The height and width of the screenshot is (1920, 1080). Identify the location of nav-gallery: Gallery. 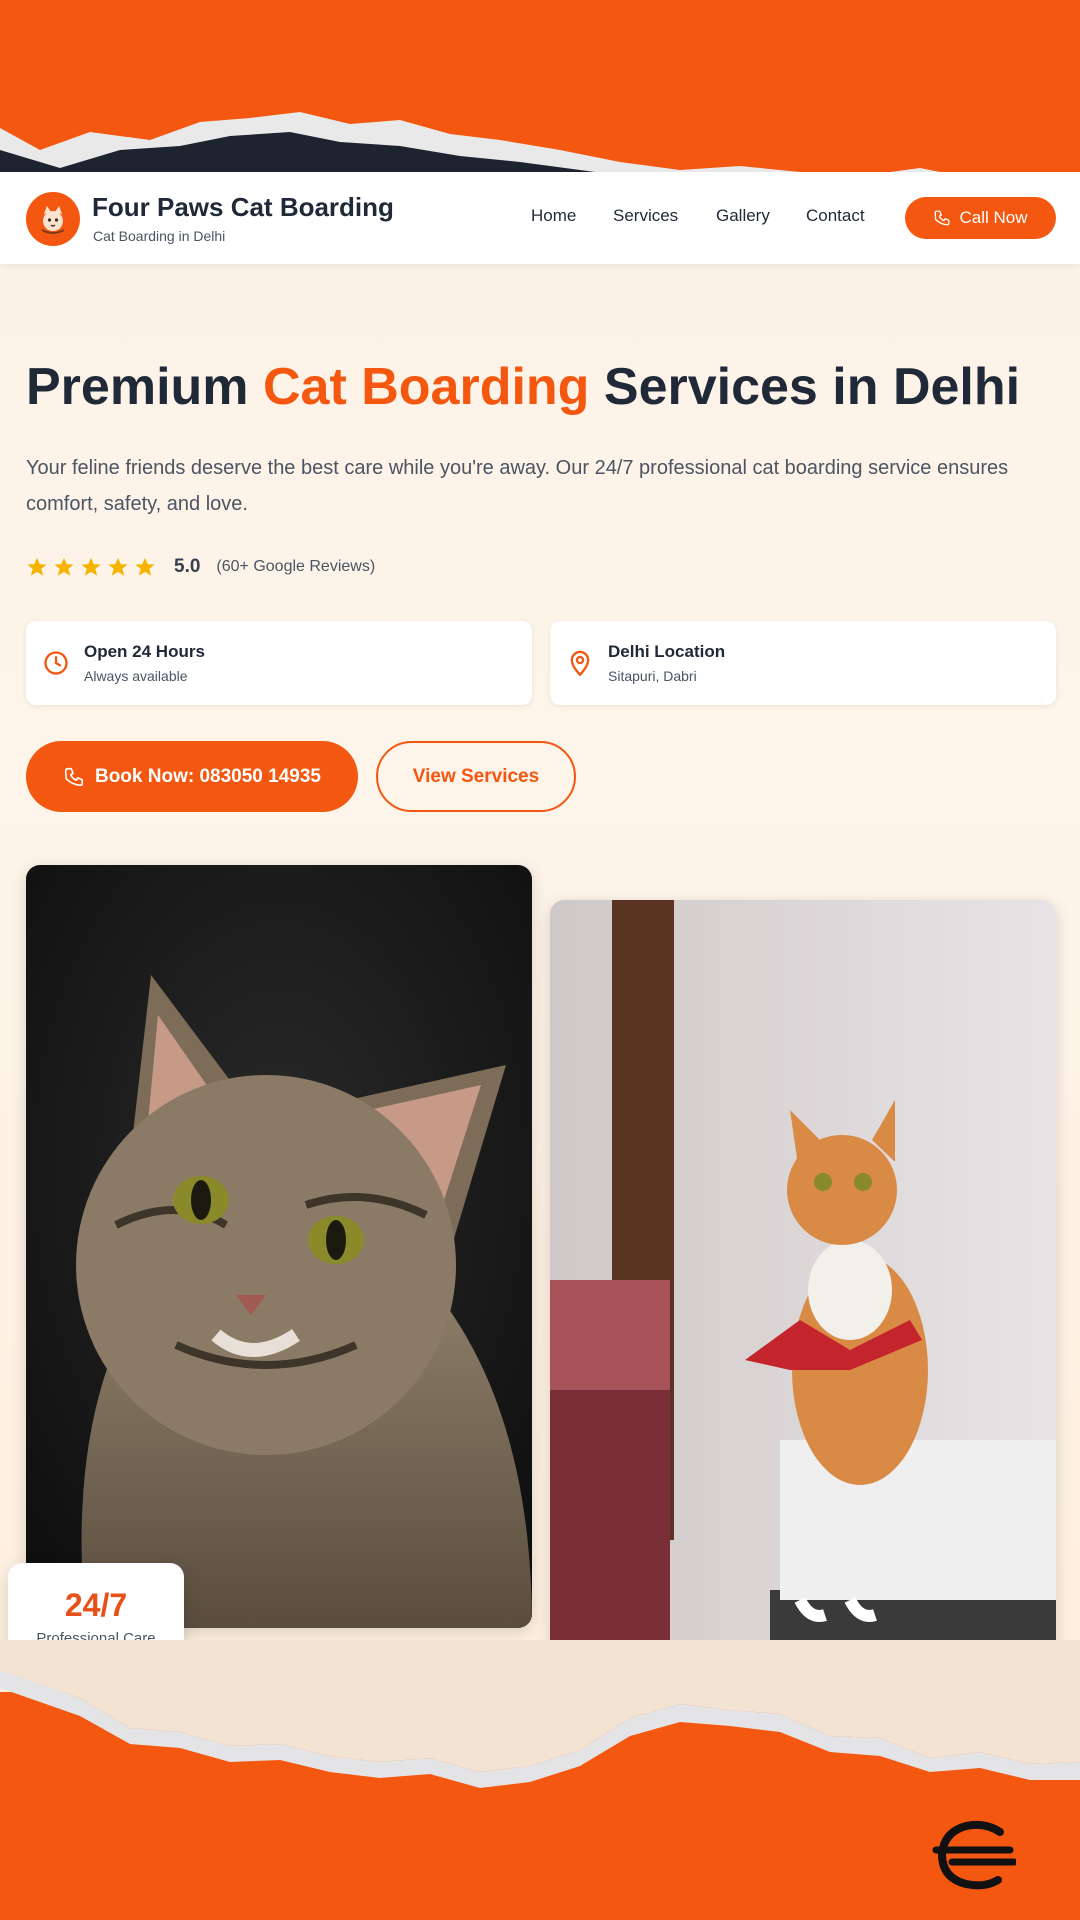
(743, 216).